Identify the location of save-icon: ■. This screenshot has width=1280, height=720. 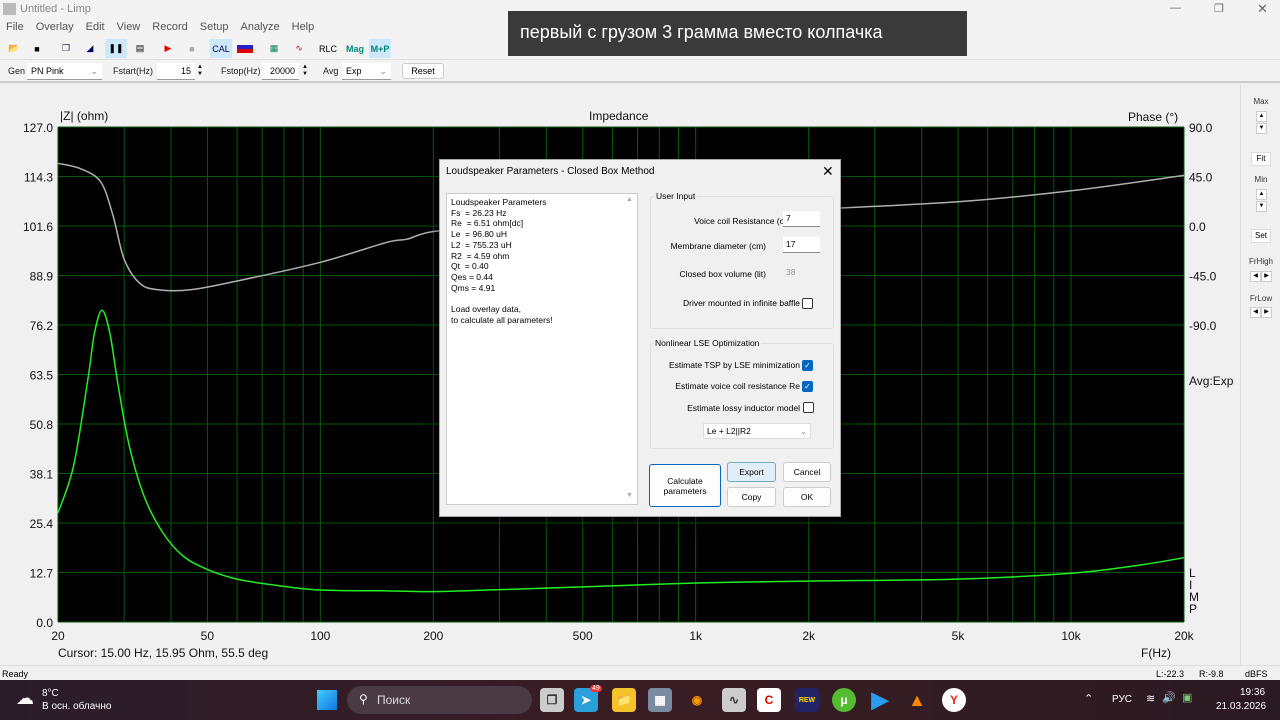
(37, 48).